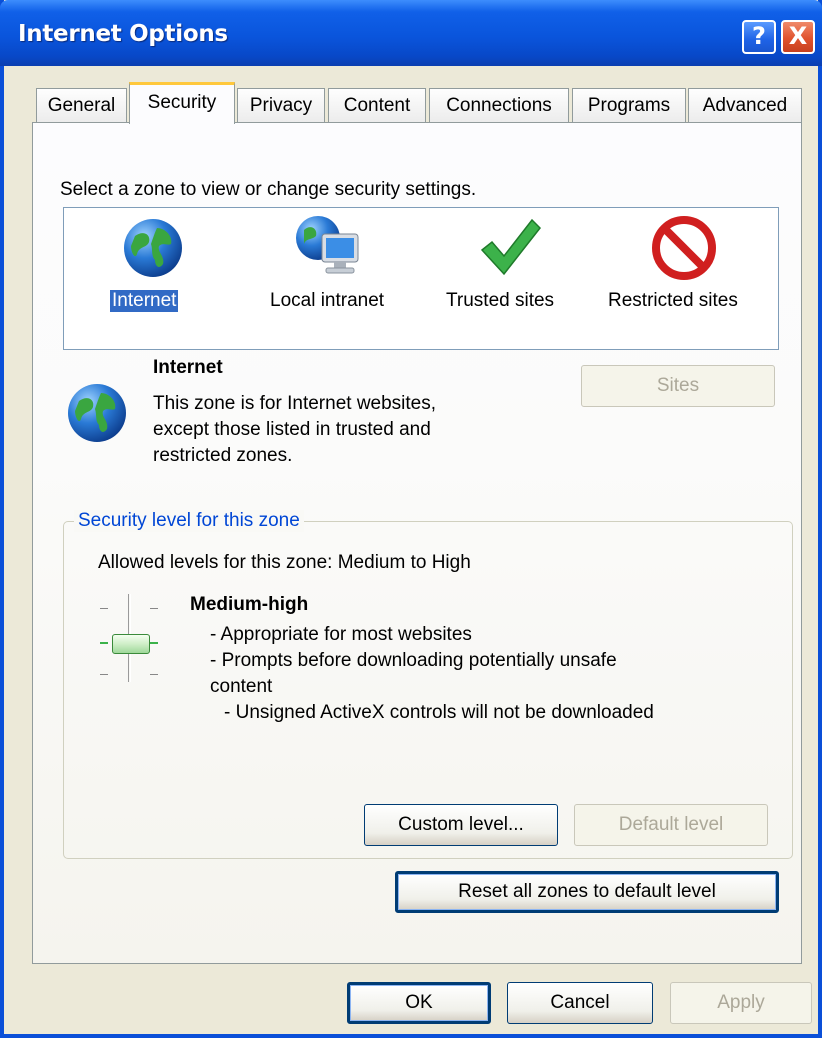 The height and width of the screenshot is (1038, 822). What do you see at coordinates (153, 248) in the screenshot?
I see `globe-icon` at bounding box center [153, 248].